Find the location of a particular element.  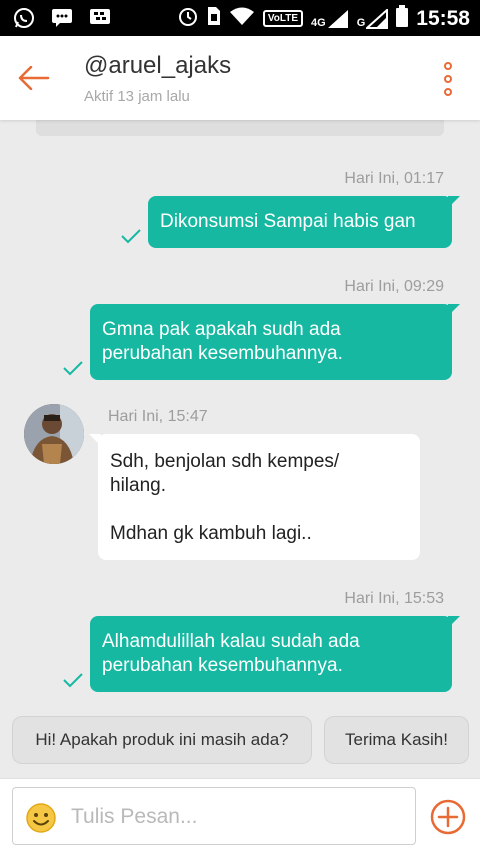

contact-avatar is located at coordinates (54, 434).